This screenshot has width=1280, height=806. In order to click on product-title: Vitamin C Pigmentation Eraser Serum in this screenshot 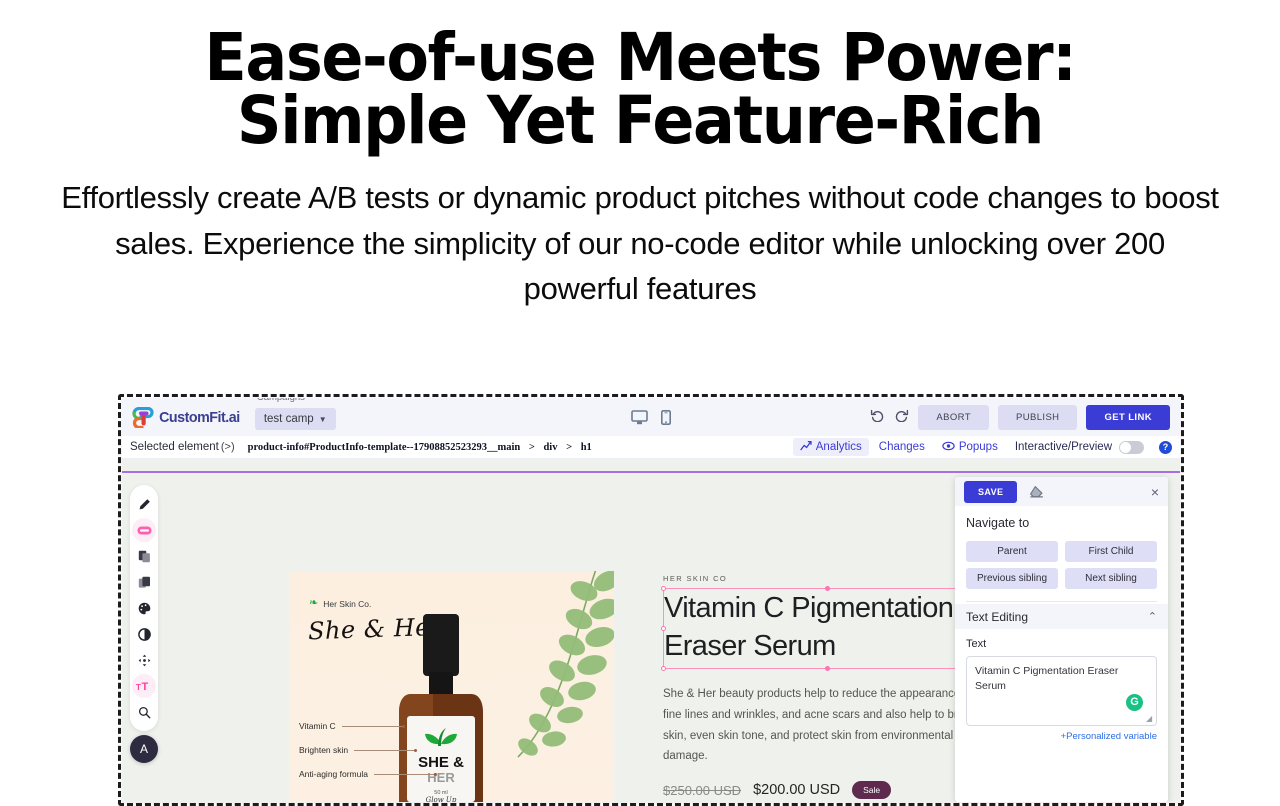, I will do `click(809, 627)`.